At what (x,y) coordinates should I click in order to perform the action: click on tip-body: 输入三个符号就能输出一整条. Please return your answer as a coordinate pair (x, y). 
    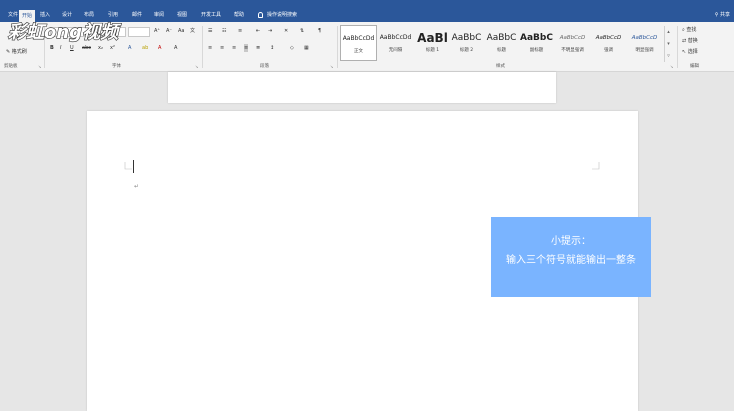
    Looking at the image, I should click on (571, 260).